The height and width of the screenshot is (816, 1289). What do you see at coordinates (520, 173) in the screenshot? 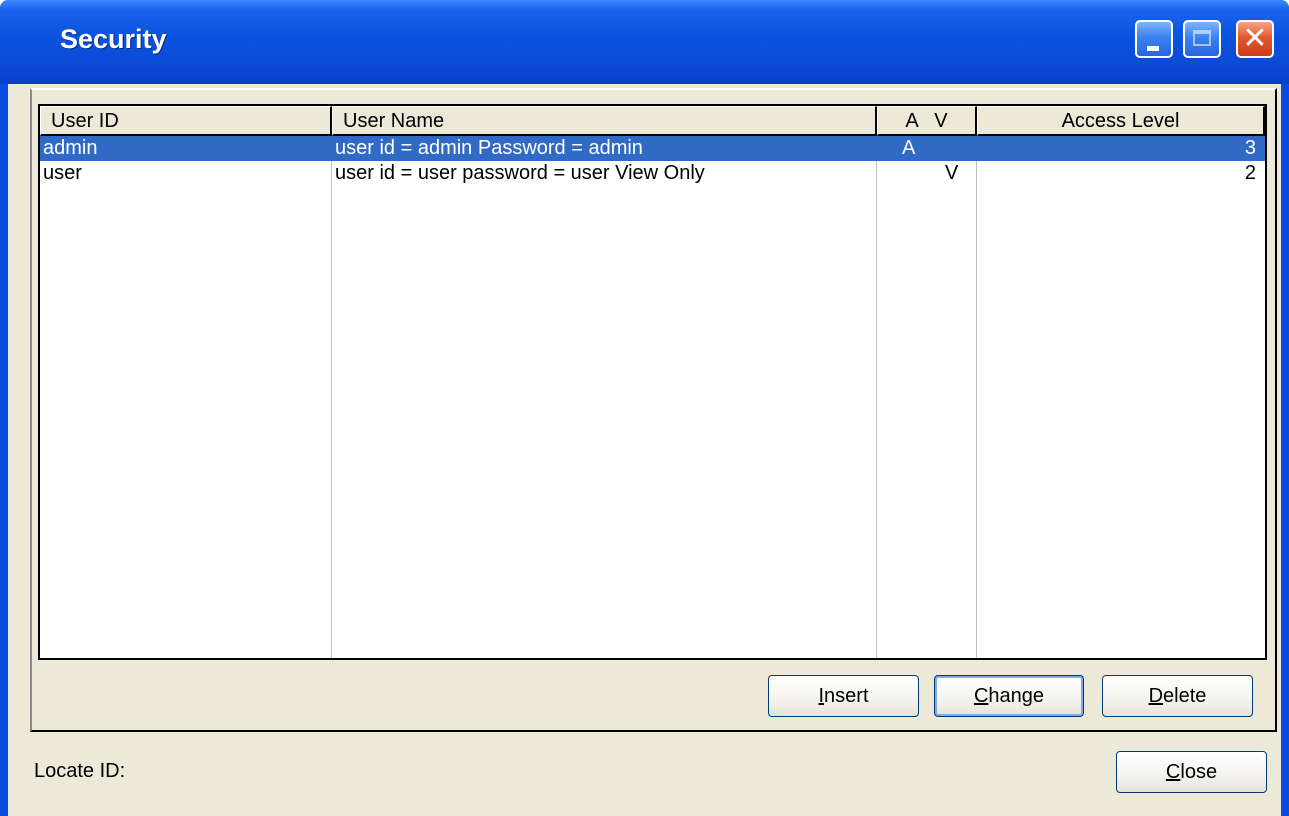
I see `cell-user-name: user id = user password = user View Only` at bounding box center [520, 173].